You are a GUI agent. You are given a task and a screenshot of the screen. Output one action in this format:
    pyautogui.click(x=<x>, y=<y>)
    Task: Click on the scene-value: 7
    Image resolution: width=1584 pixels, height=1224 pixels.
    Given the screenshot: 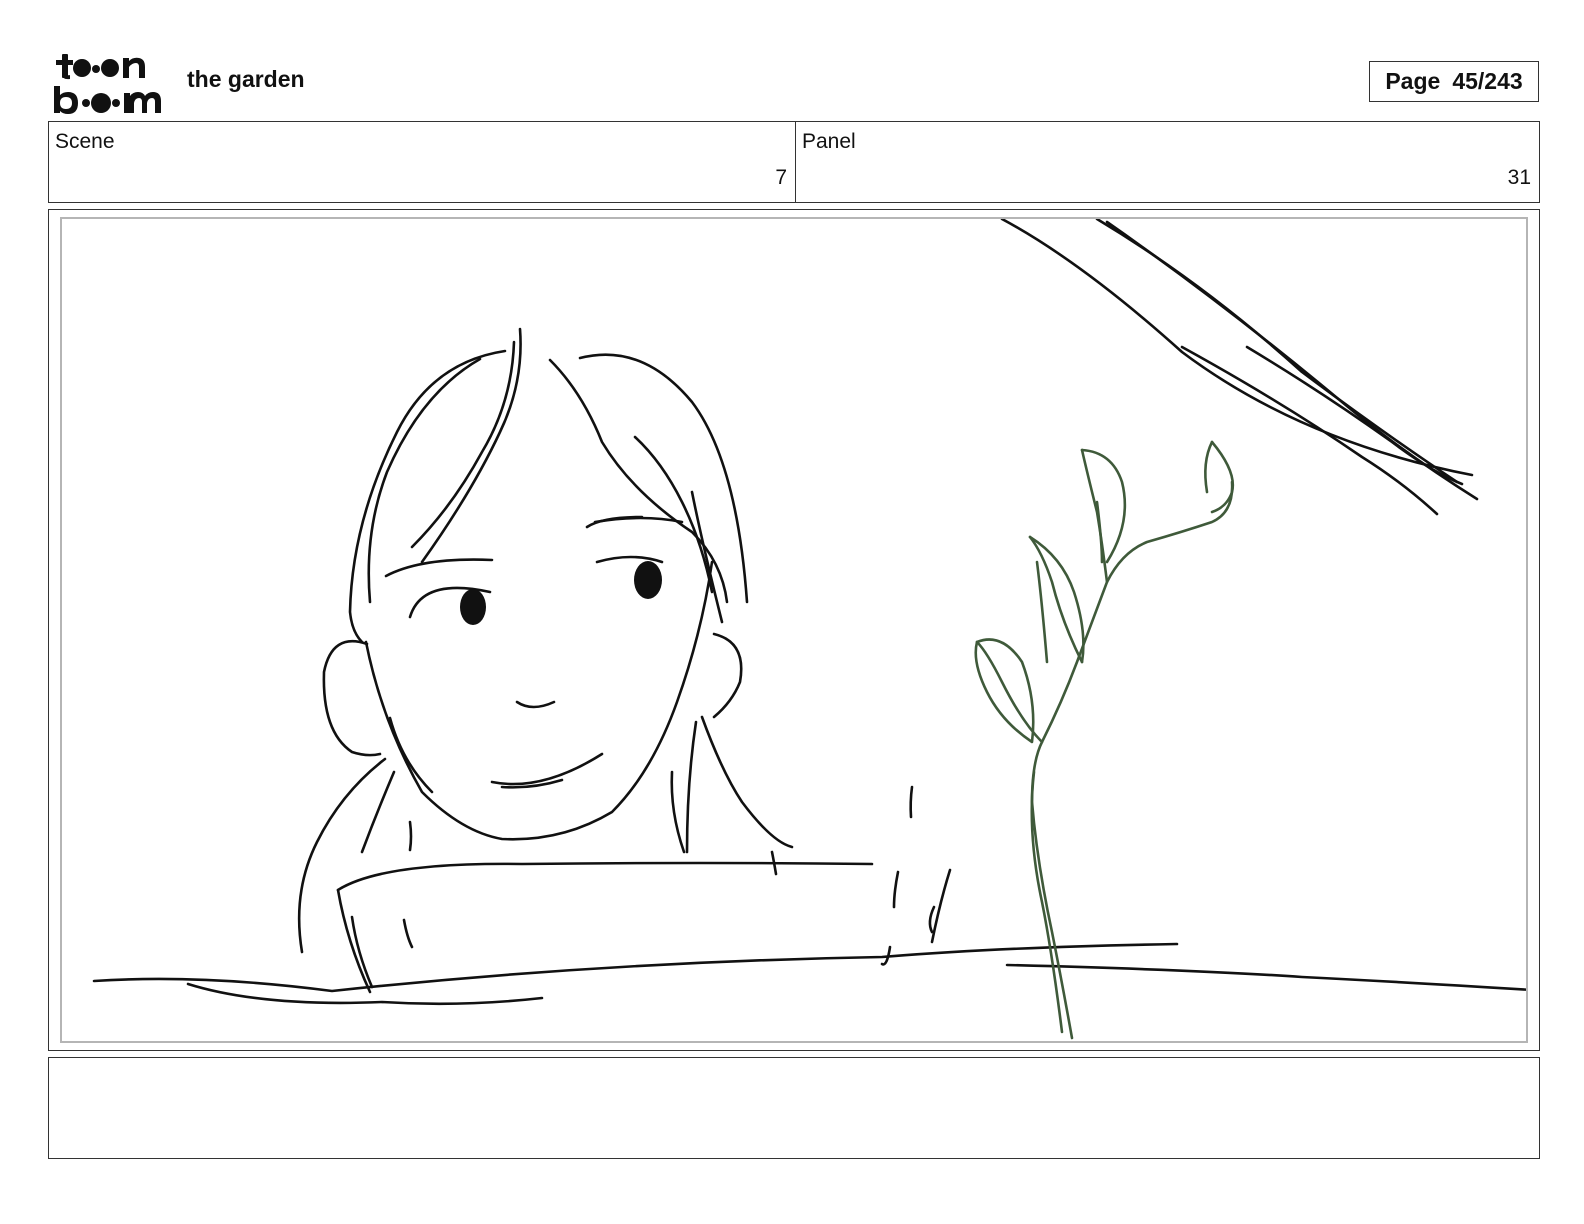 What is the action you would take?
    pyautogui.click(x=781, y=177)
    